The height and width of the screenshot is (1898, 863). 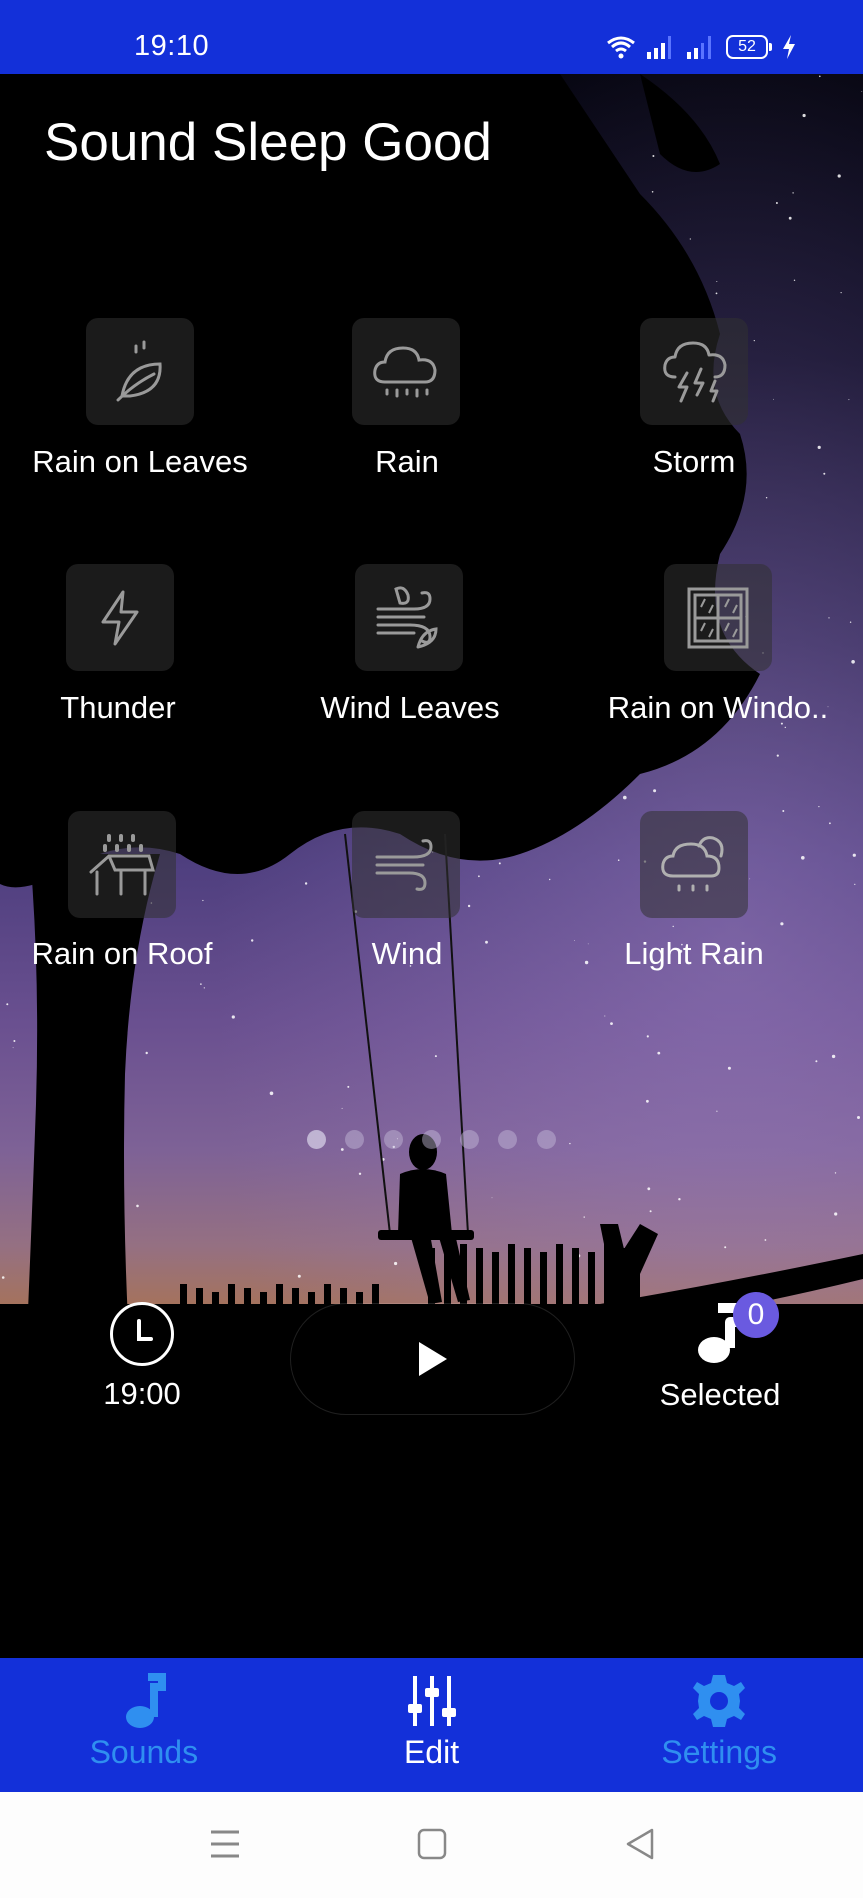 What do you see at coordinates (694, 371) in the screenshot?
I see `sound-tile-storm` at bounding box center [694, 371].